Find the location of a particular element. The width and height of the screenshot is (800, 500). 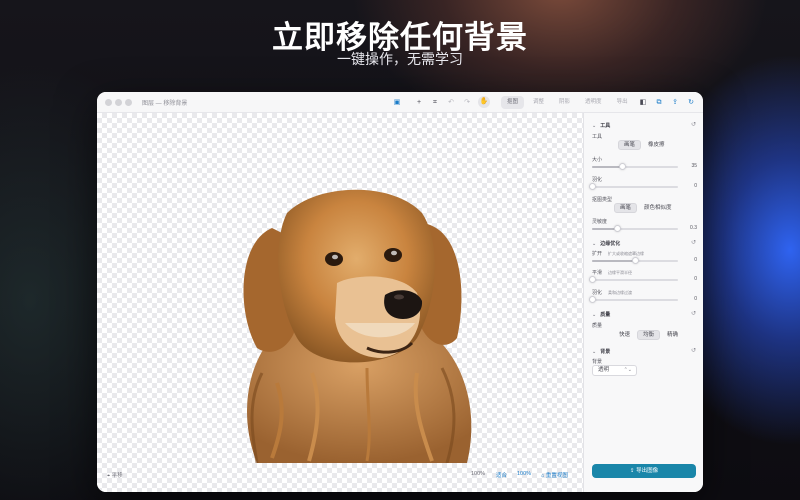

quality-label: 质量 is located at coordinates (597, 326).